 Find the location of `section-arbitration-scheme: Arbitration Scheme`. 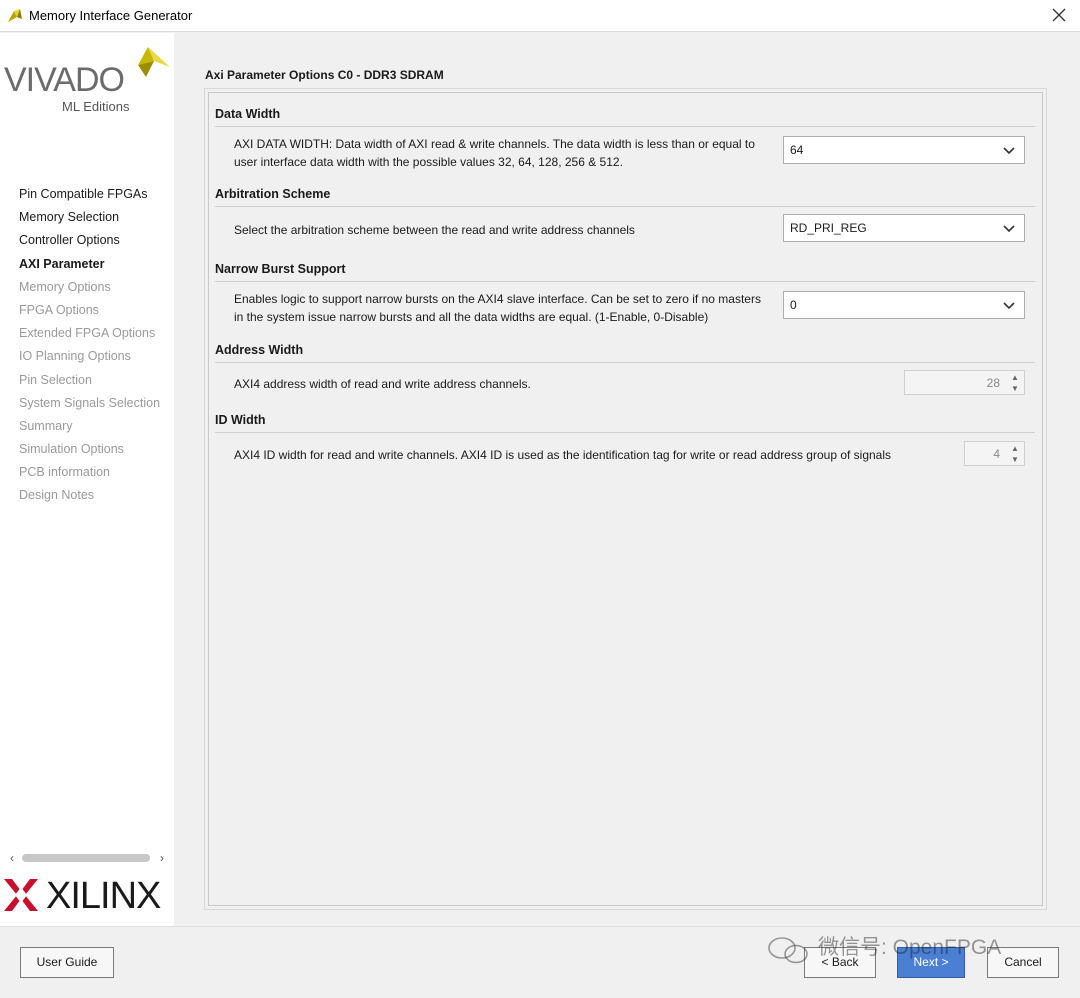

section-arbitration-scheme: Arbitration Scheme is located at coordinates (625, 197).